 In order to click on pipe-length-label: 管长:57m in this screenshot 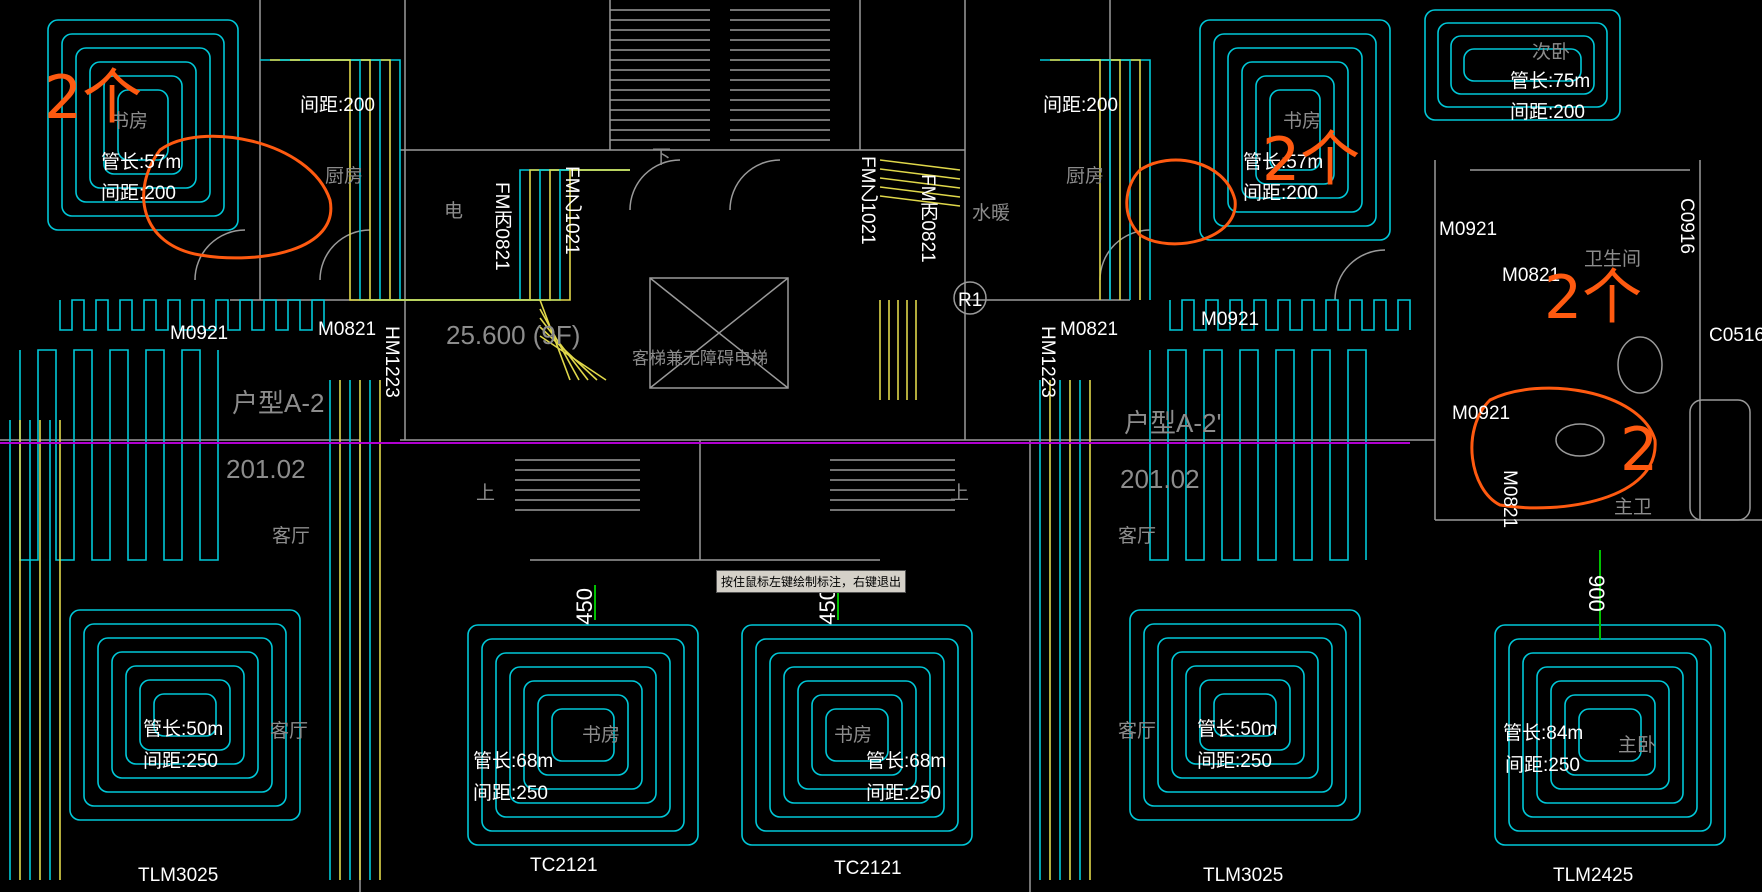, I will do `click(141, 162)`.